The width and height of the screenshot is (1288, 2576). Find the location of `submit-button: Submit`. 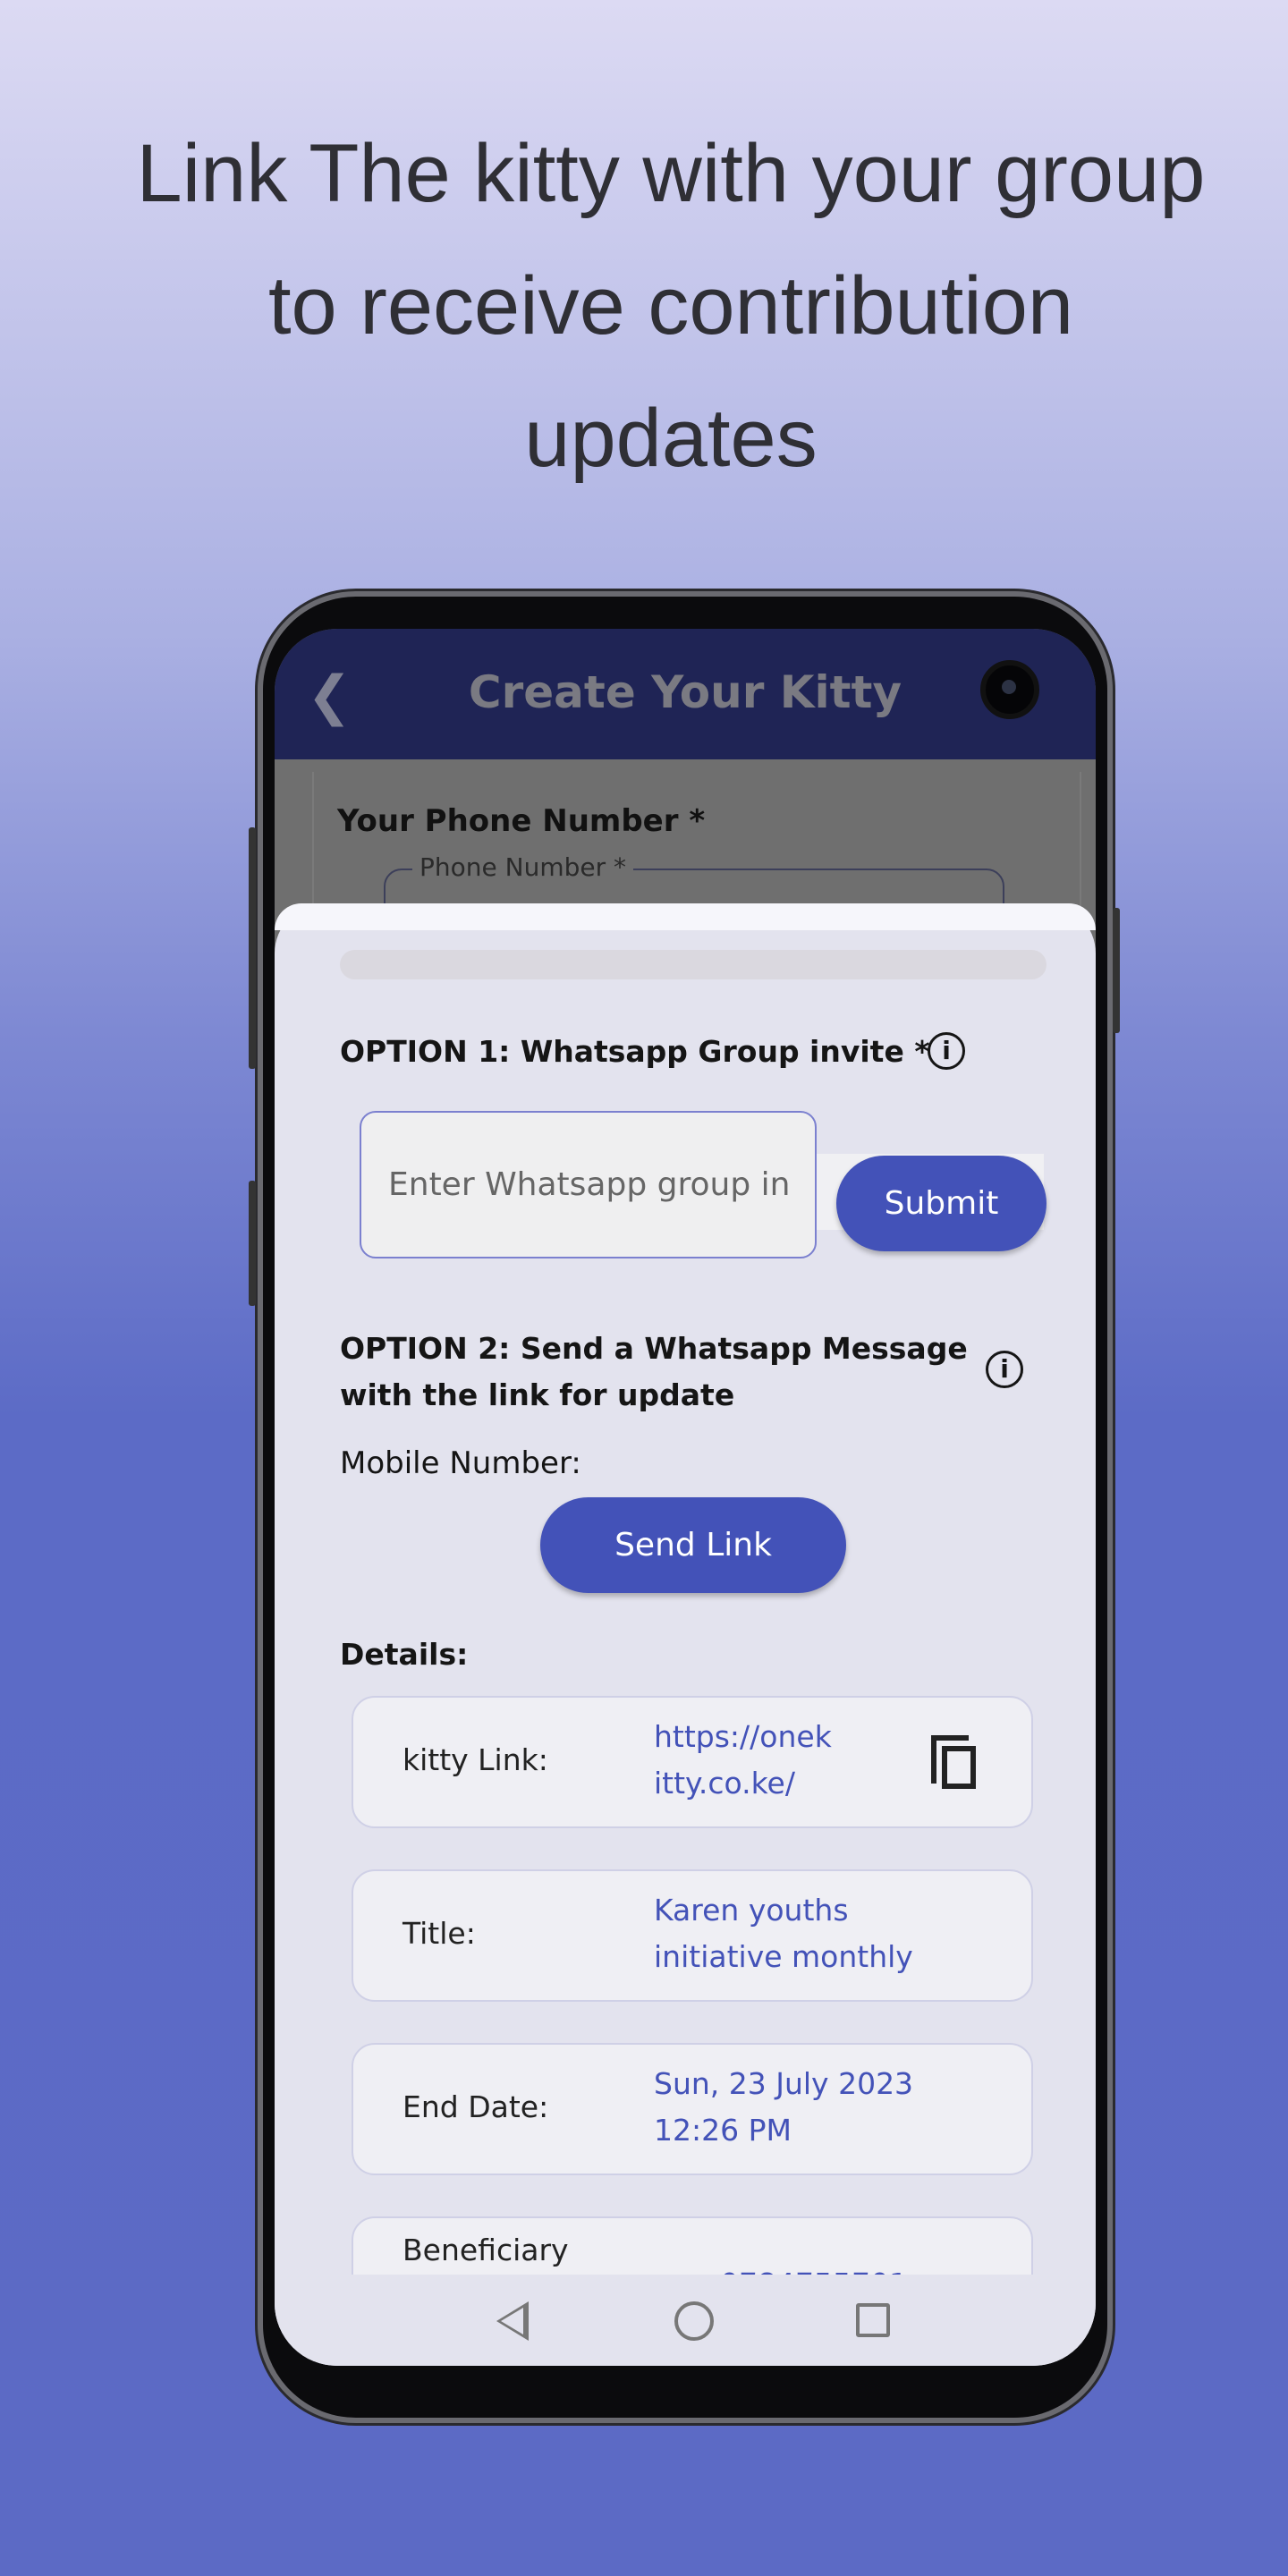

submit-button: Submit is located at coordinates (941, 1203).